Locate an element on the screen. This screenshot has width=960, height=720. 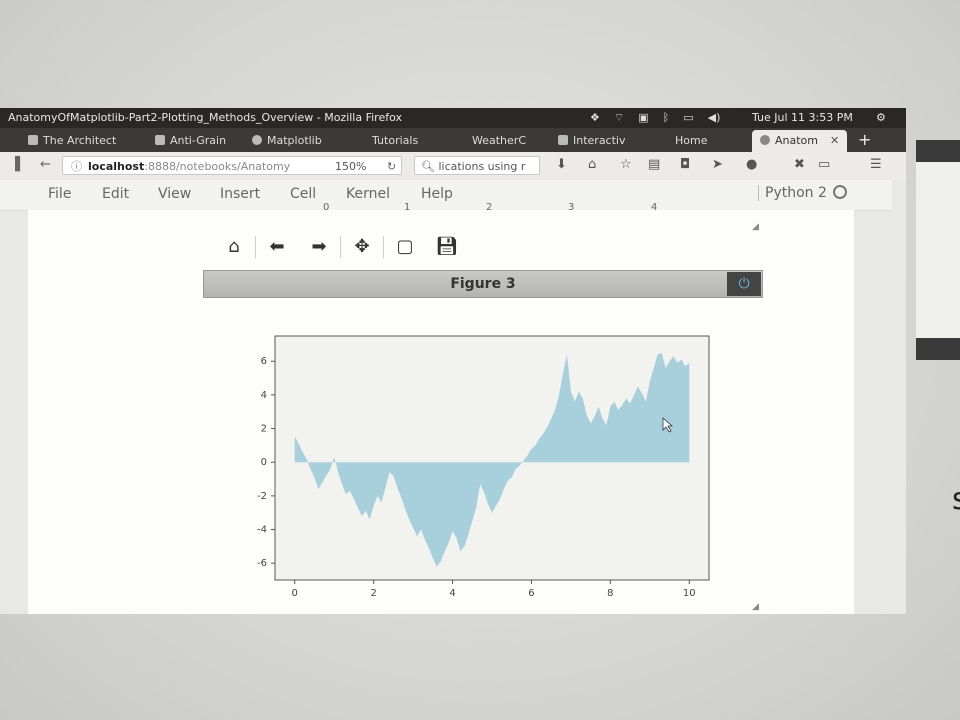
y-tick-label: -4 is located at coordinates (262, 530).